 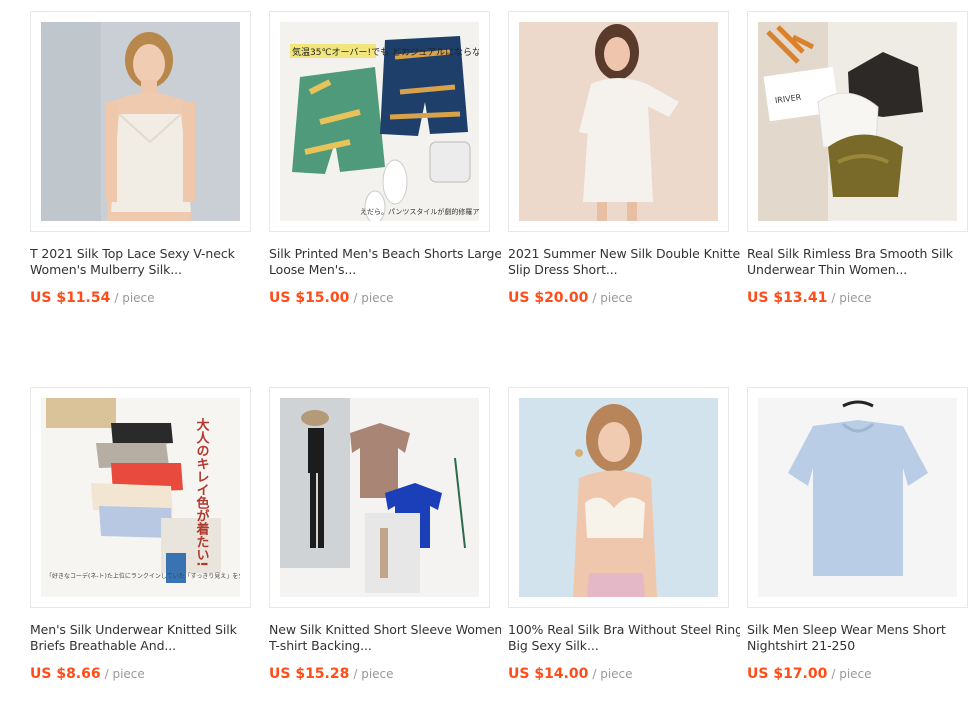 What do you see at coordinates (385, 630) in the screenshot?
I see `product-title-line: New Silk Knitted Short Sleeve Women's` at bounding box center [385, 630].